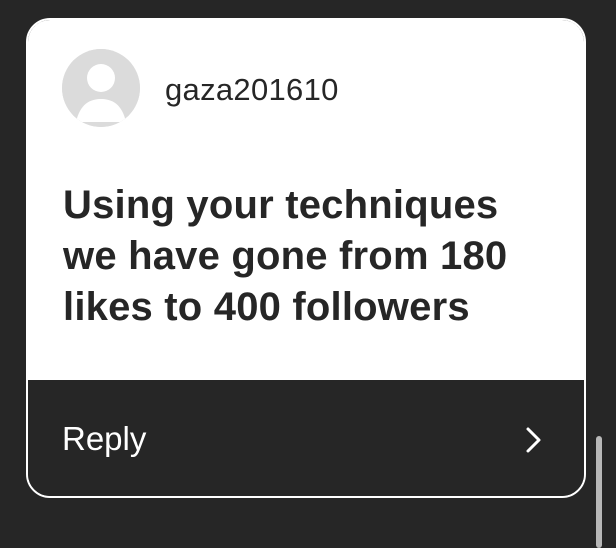 Image resolution: width=616 pixels, height=548 pixels. I want to click on username: gaza201610, so click(252, 89).